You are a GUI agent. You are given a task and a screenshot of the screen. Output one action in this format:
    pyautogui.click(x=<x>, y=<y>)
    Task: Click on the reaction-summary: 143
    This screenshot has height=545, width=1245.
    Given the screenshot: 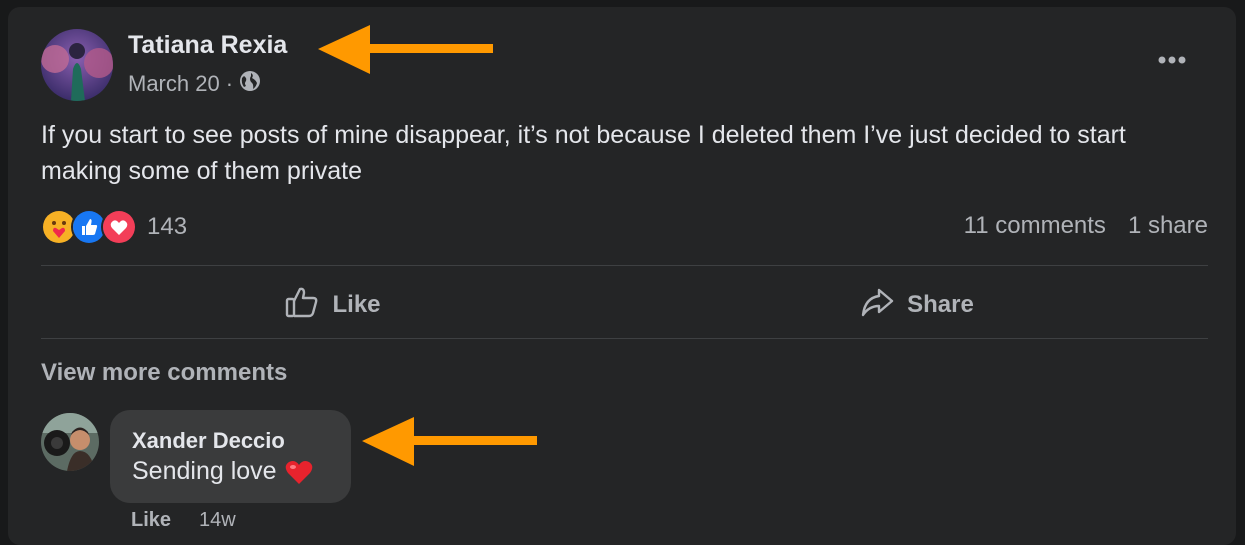 What is the action you would take?
    pyautogui.click(x=114, y=227)
    